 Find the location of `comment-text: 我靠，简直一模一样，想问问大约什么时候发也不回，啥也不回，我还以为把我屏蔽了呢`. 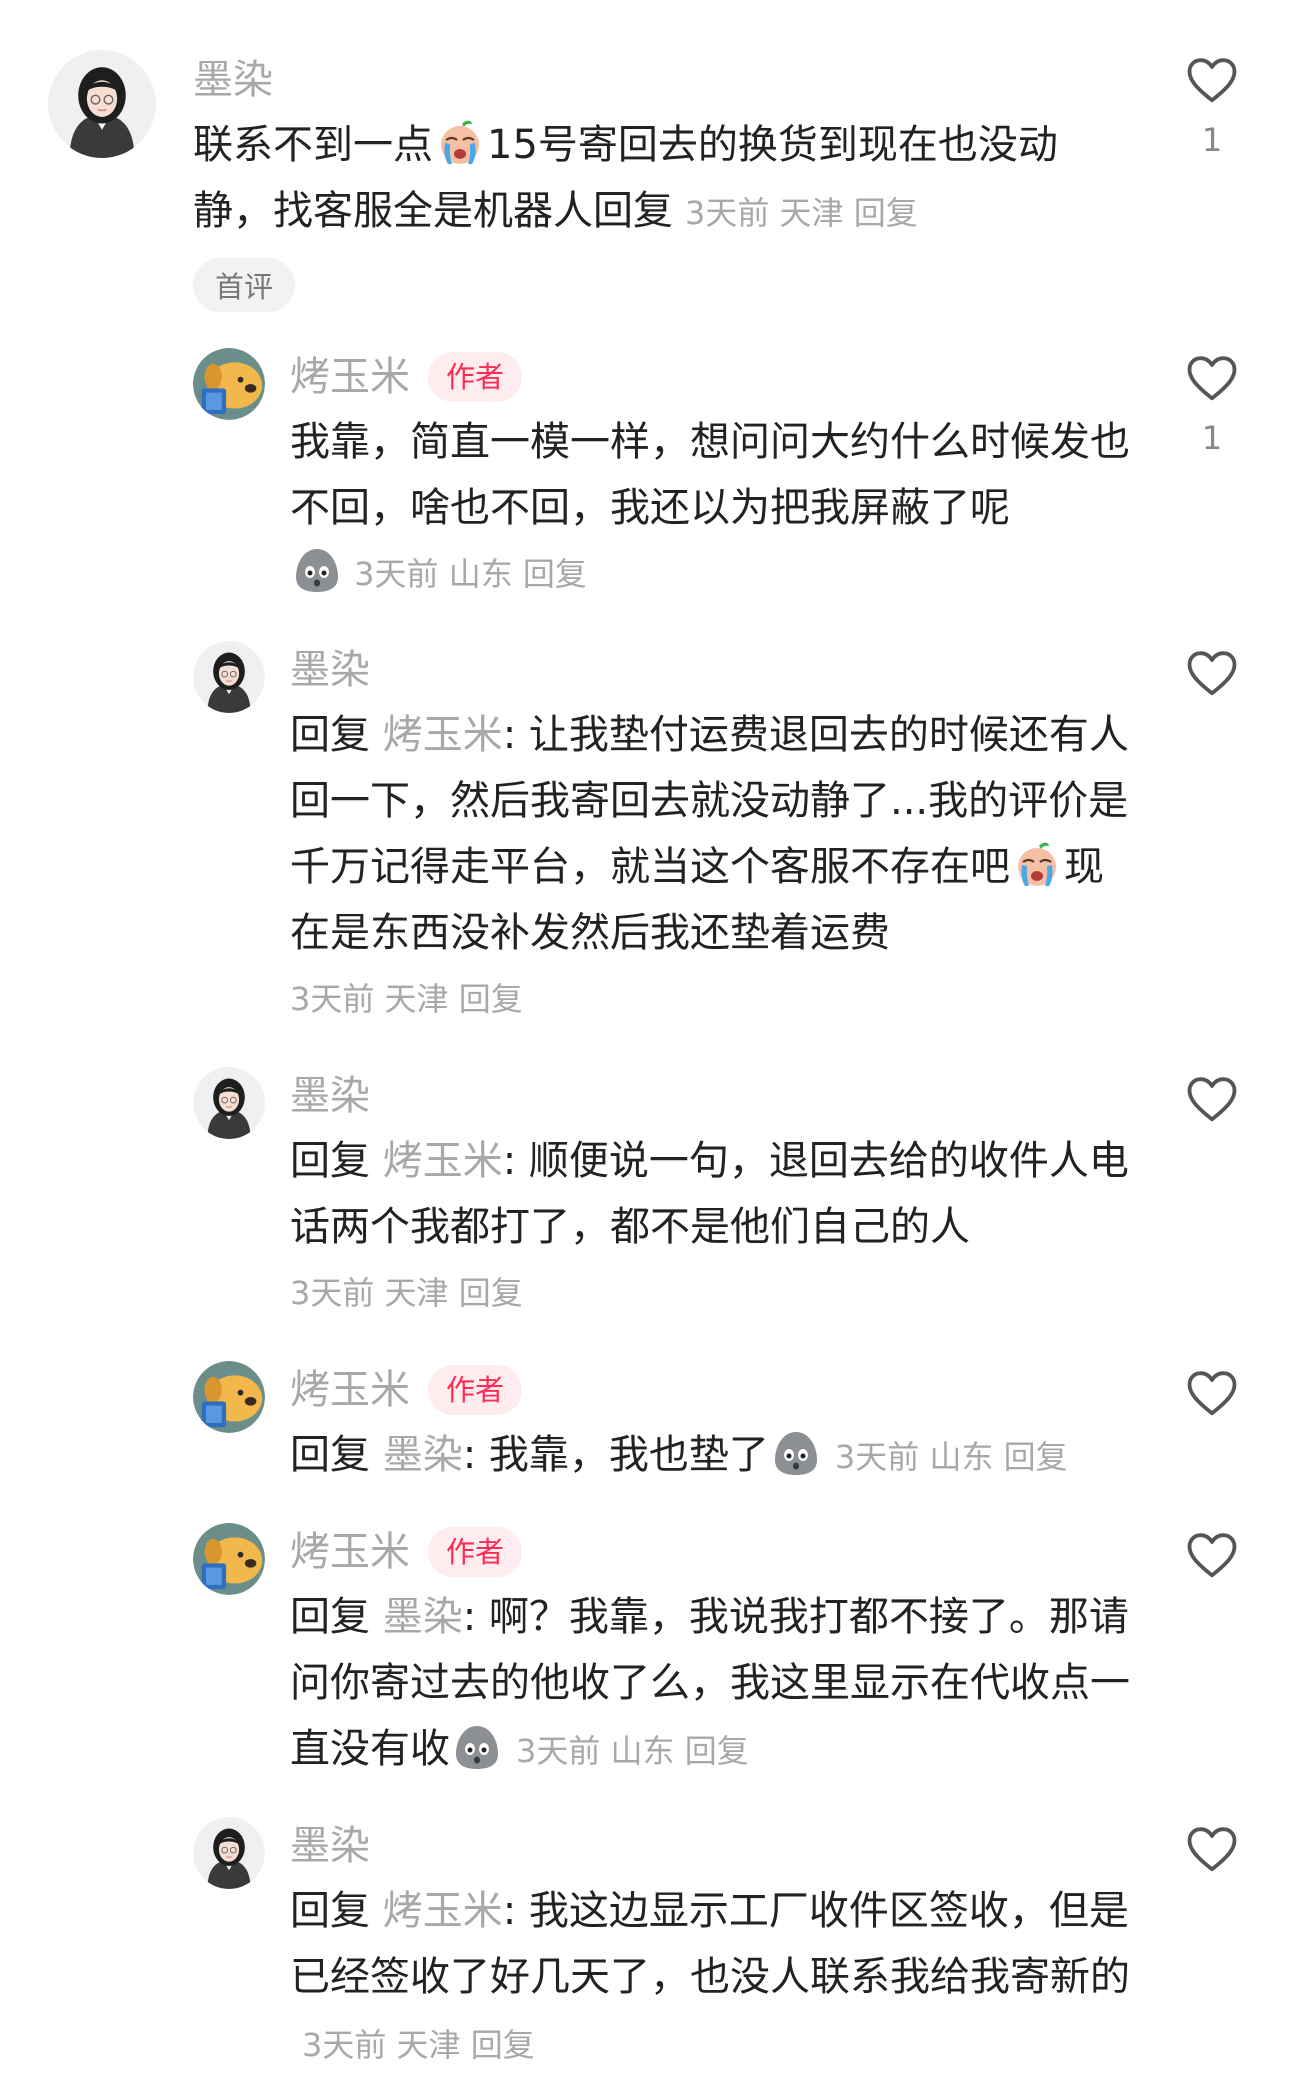

comment-text: 我靠，简直一模一样，想问问大约什么时候发也不回，啥也不回，我还以为把我屏蔽了呢 is located at coordinates (710, 475).